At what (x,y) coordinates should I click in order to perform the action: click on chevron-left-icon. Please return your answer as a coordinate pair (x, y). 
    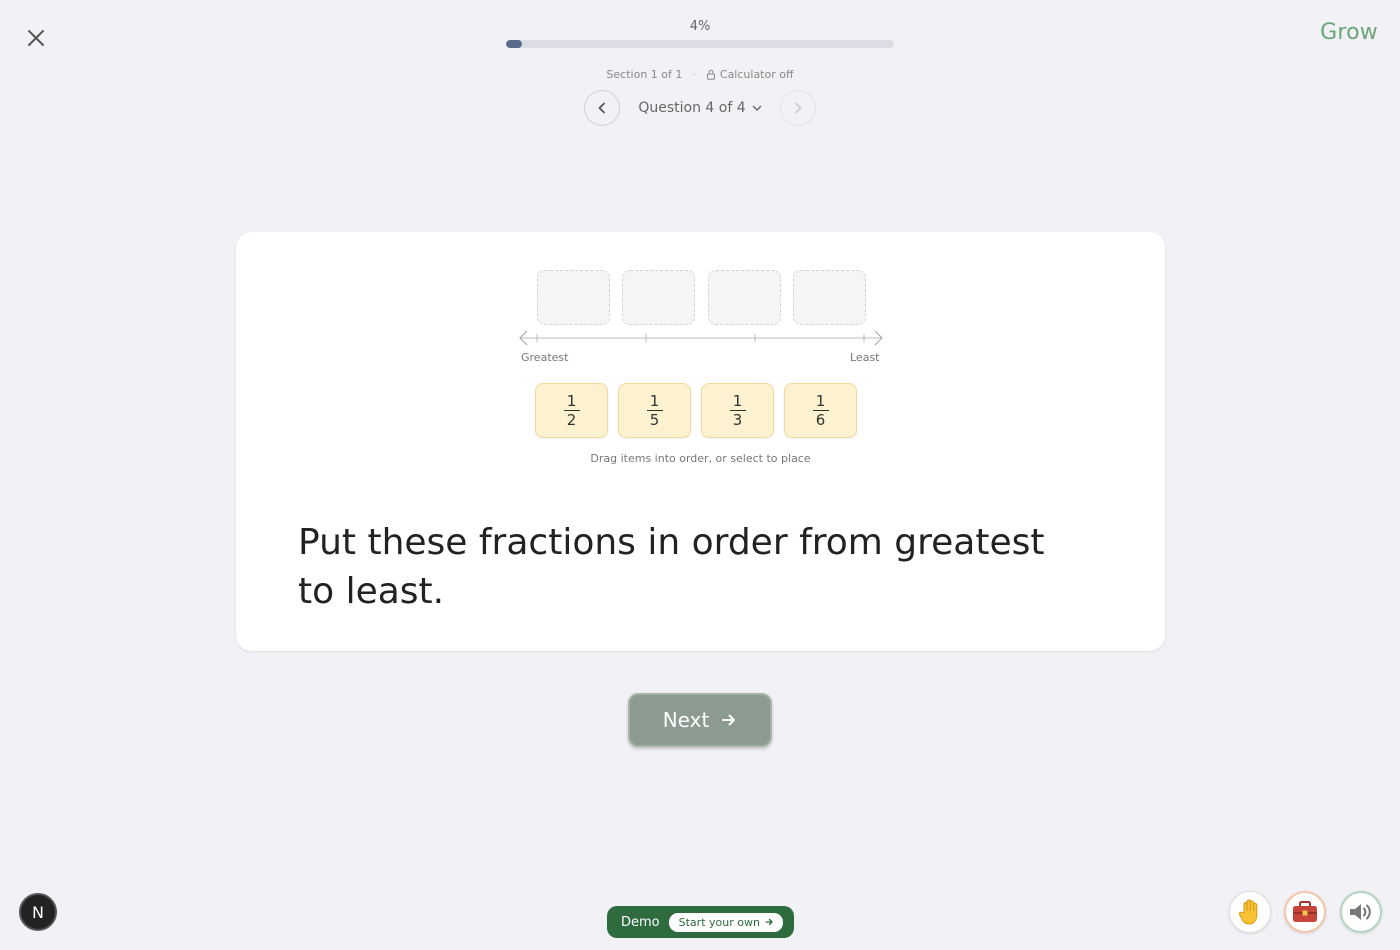
    Looking at the image, I should click on (602, 108).